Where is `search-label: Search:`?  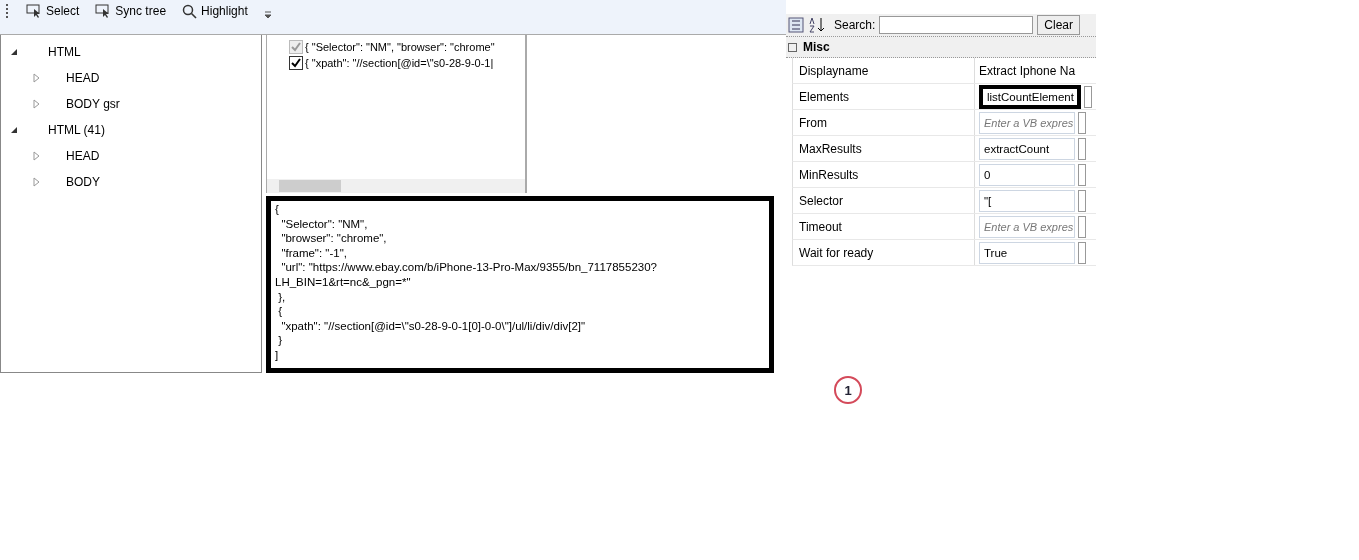
search-label: Search: is located at coordinates (855, 25).